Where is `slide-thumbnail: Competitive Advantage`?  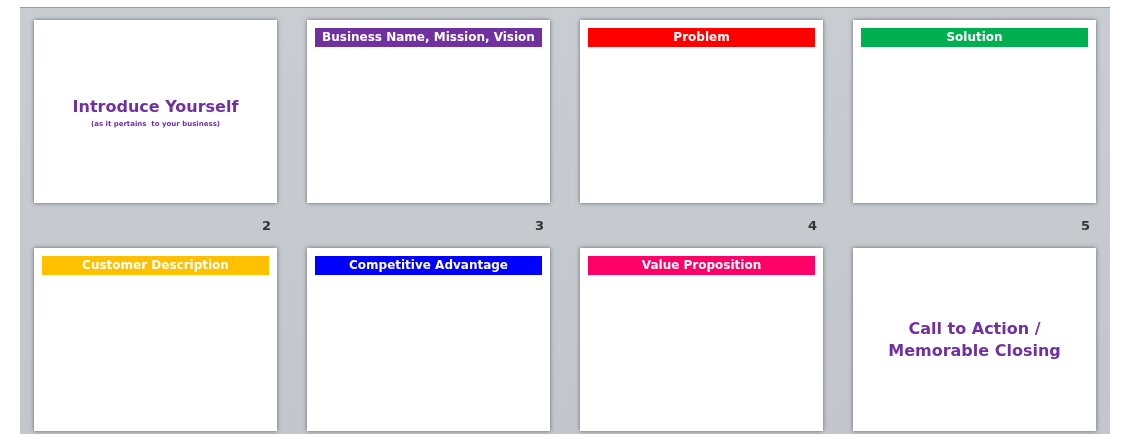
slide-thumbnail: Competitive Advantage is located at coordinates (428, 339).